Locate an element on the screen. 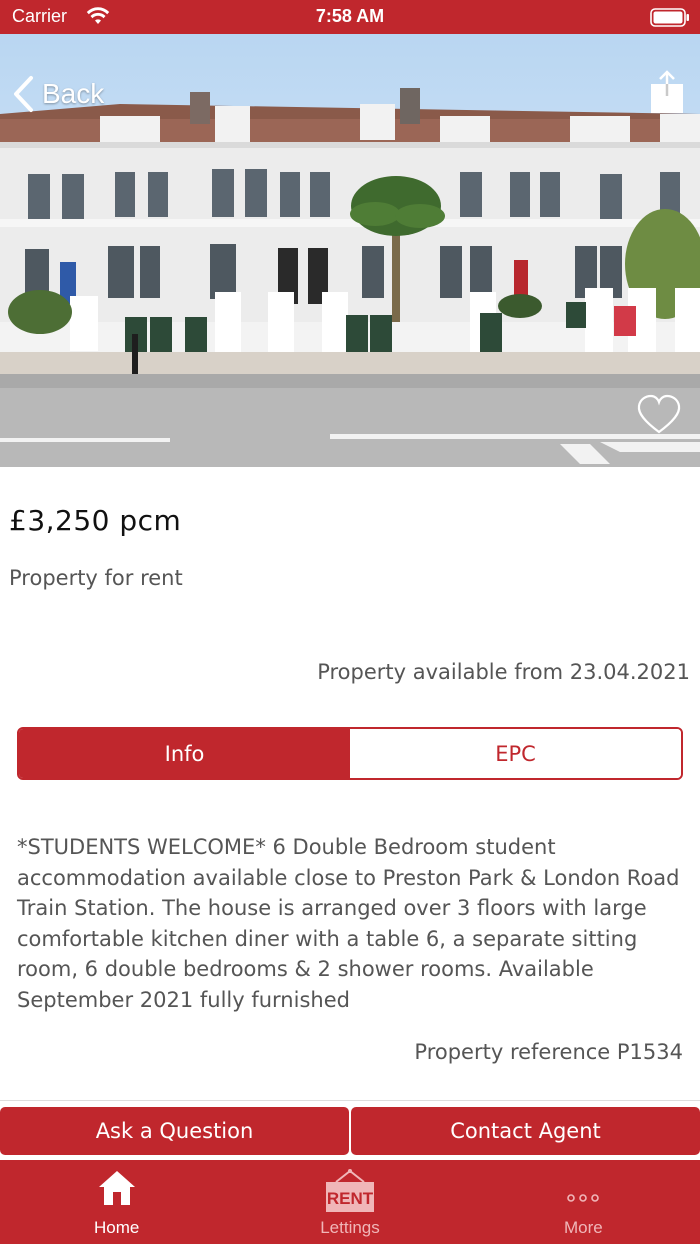  divider is located at coordinates (350, 1100).